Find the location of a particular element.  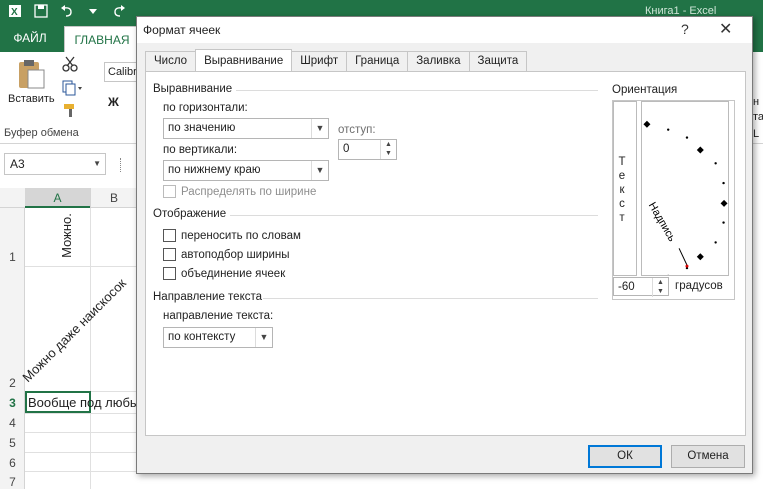

undo-dropdown-icon is located at coordinates (93, 11).